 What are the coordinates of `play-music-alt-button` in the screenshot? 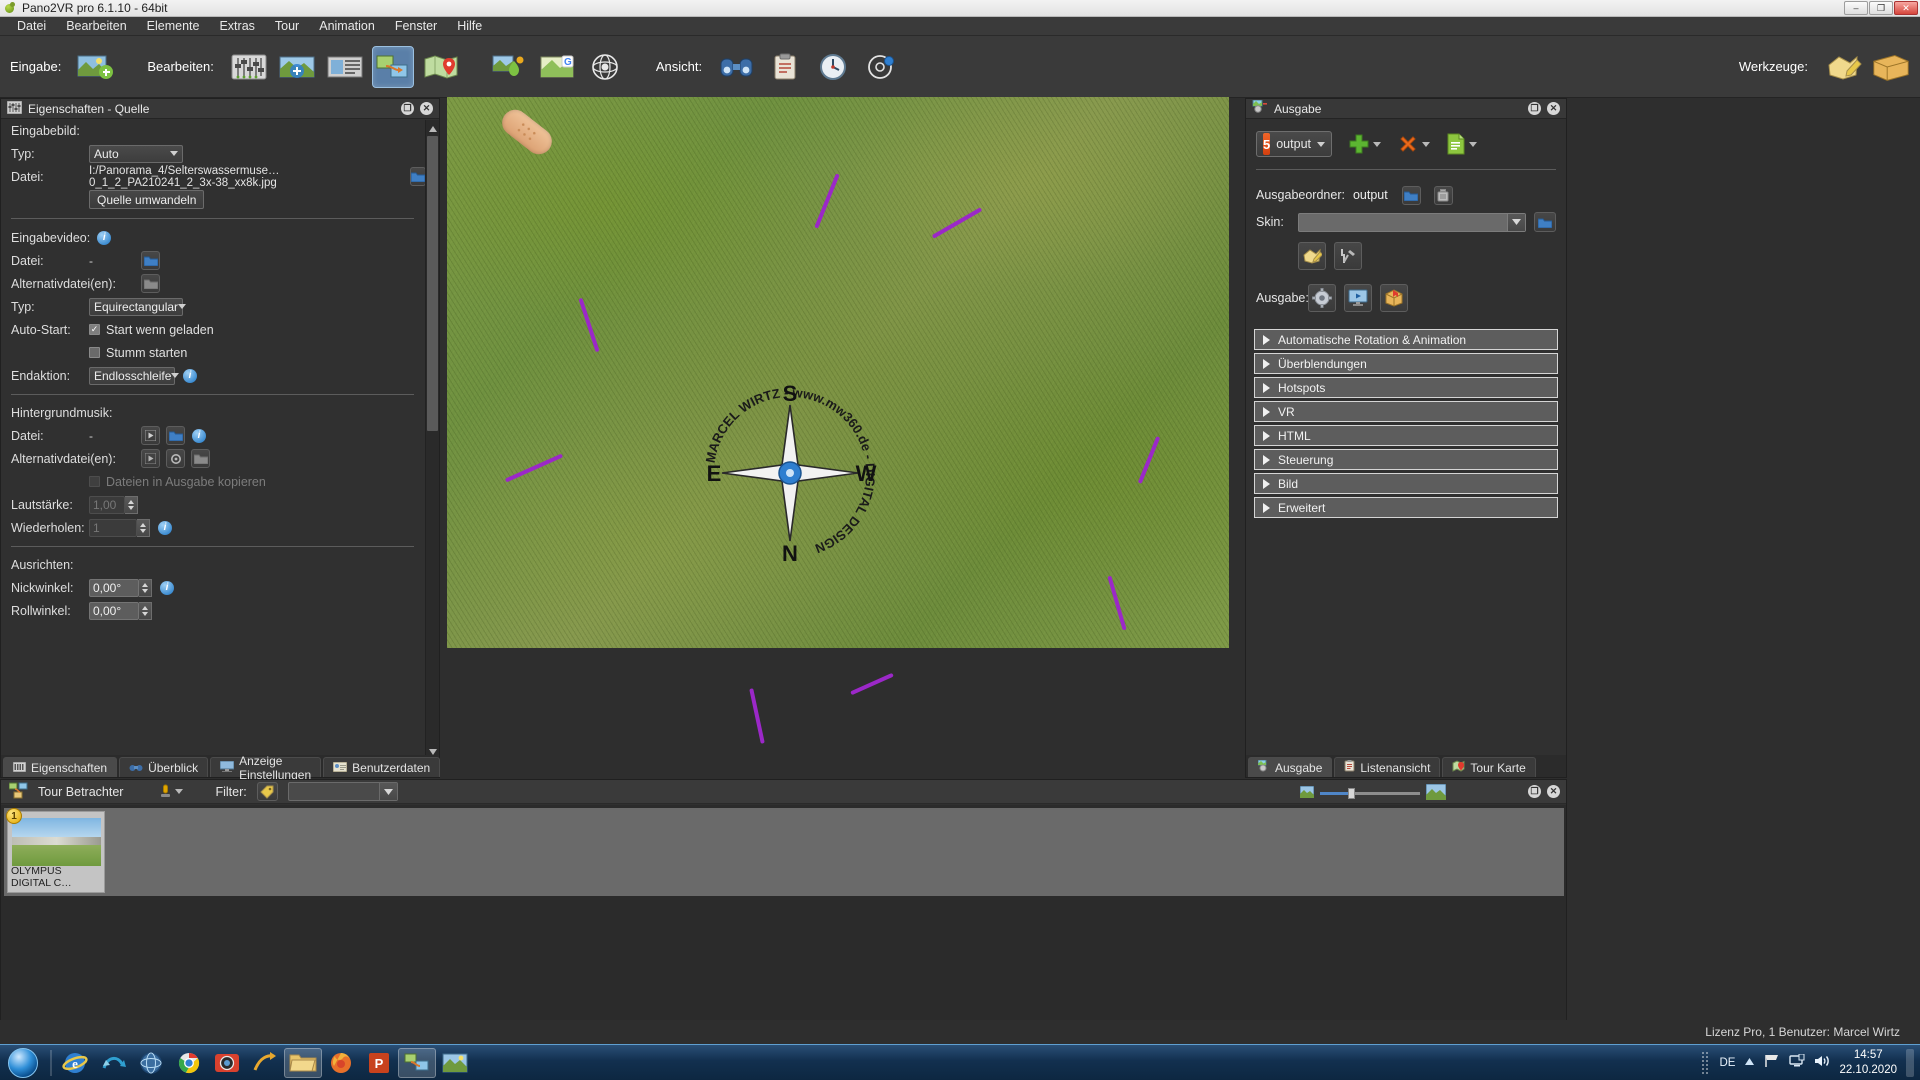 It's located at (150, 458).